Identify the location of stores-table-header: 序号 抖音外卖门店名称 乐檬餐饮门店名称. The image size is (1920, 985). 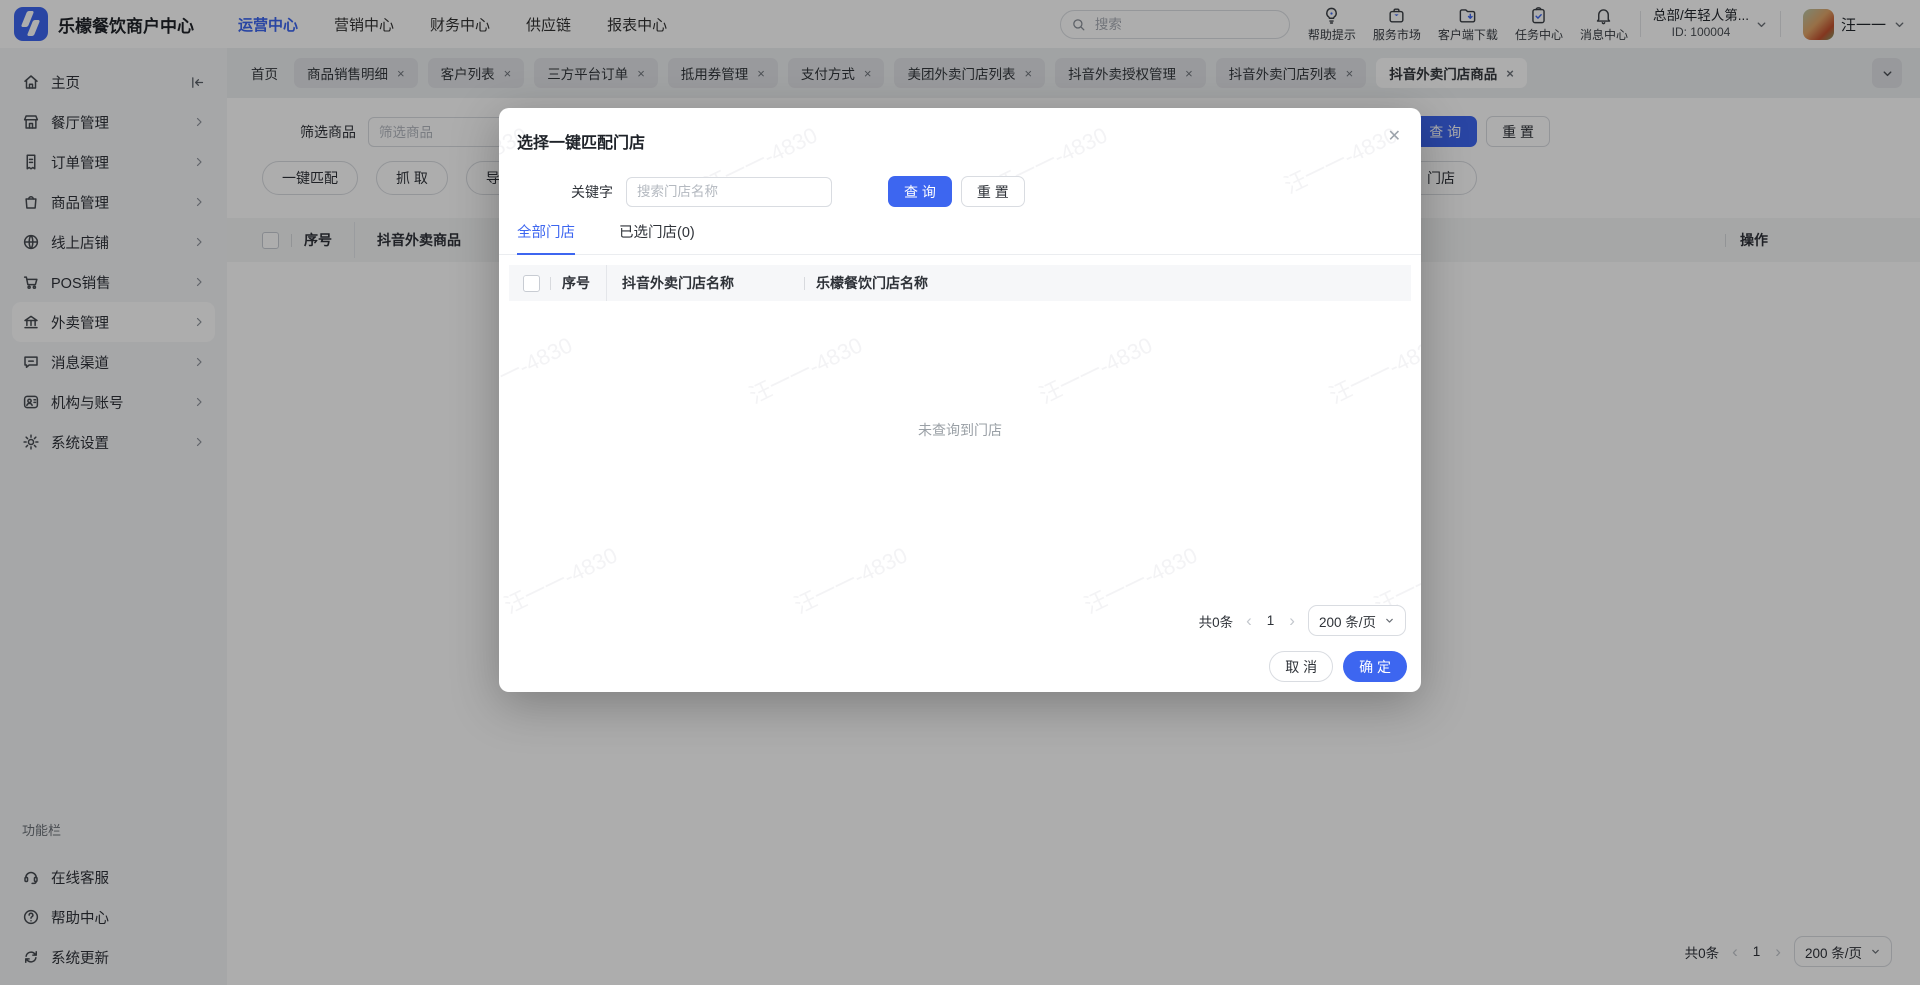
(960, 283).